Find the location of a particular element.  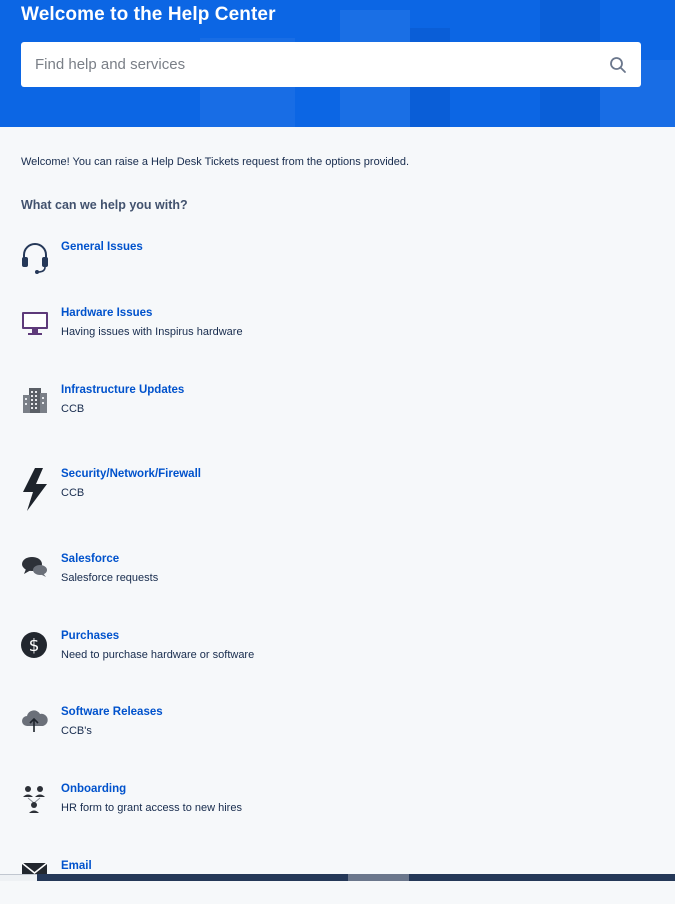

request-type-infrastructure-updates: Infrastructure Updates CCB is located at coordinates (321, 406).